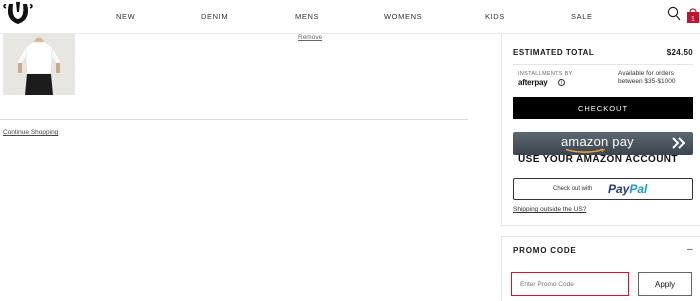  I want to click on promo-code-section: PROMO CODE – Apply, so click(600, 268).